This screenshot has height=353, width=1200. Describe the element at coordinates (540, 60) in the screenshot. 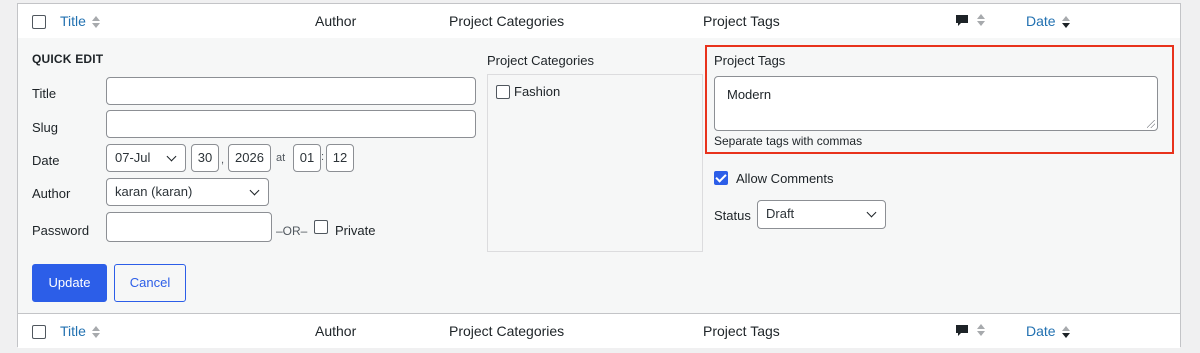

I see `categories-label: Project Categories` at that location.